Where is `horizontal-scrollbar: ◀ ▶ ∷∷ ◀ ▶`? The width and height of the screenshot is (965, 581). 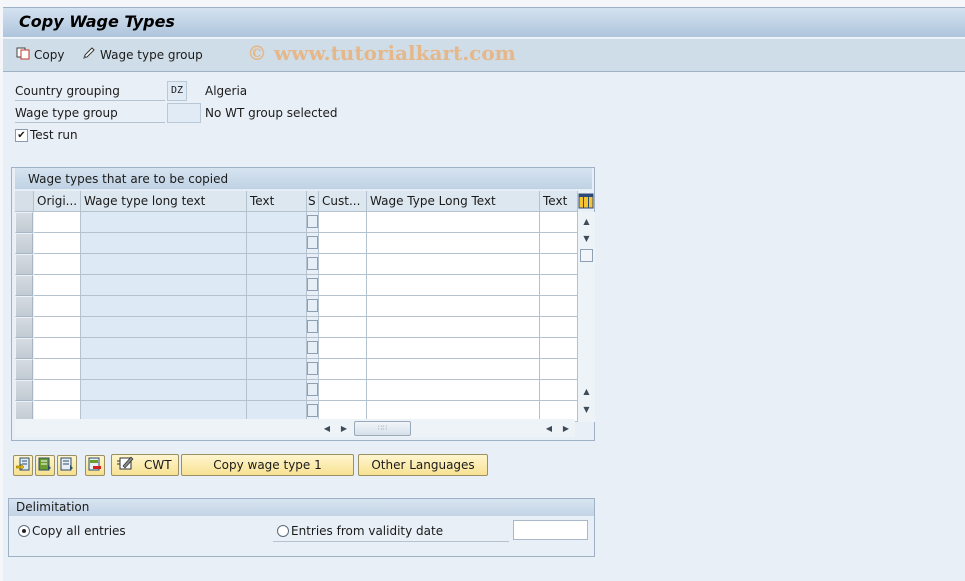 horizontal-scrollbar: ◀ ▶ ∷∷ ◀ ▶ is located at coordinates (295, 428).